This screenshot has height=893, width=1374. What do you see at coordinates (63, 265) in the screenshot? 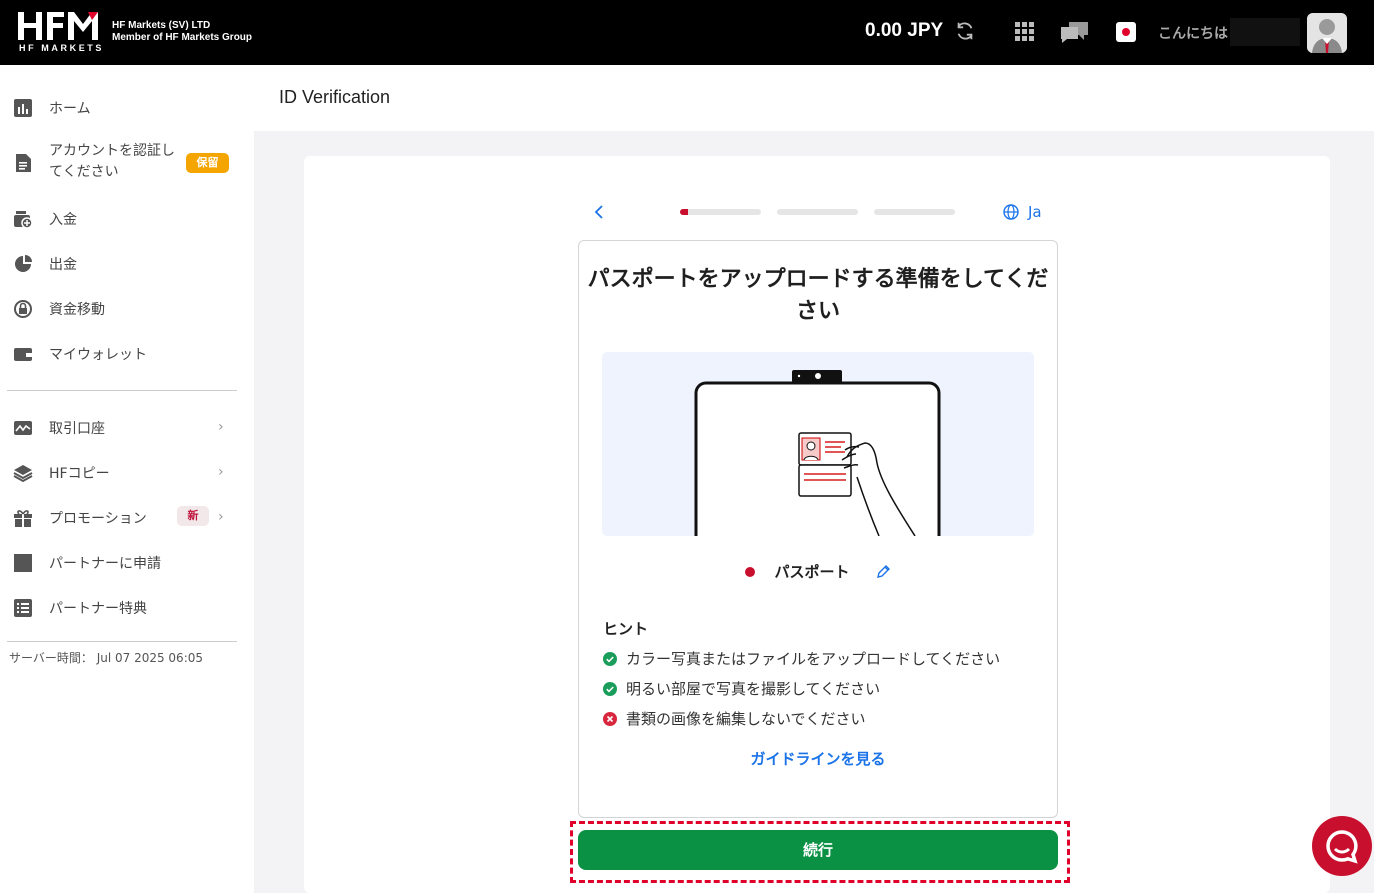
I see `sidebar-item-label: 出金` at bounding box center [63, 265].